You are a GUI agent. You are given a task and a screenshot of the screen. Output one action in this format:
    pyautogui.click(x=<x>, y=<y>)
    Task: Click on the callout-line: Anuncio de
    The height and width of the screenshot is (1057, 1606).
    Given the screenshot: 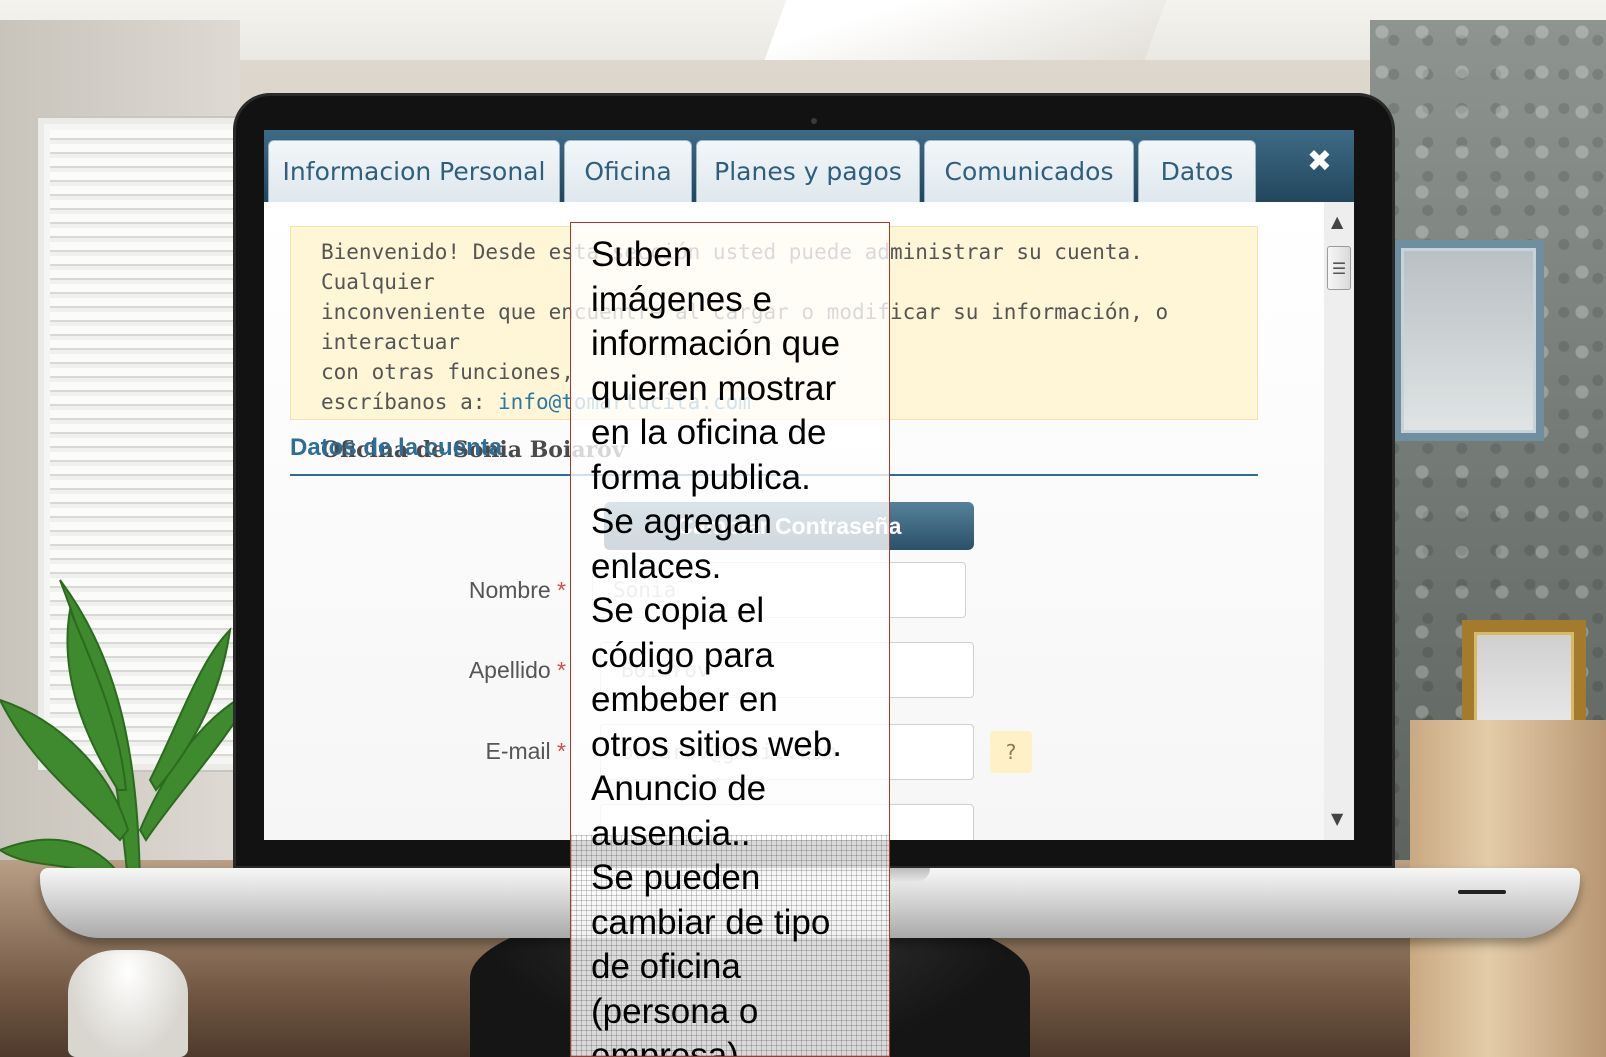 What is the action you would take?
    pyautogui.click(x=679, y=788)
    